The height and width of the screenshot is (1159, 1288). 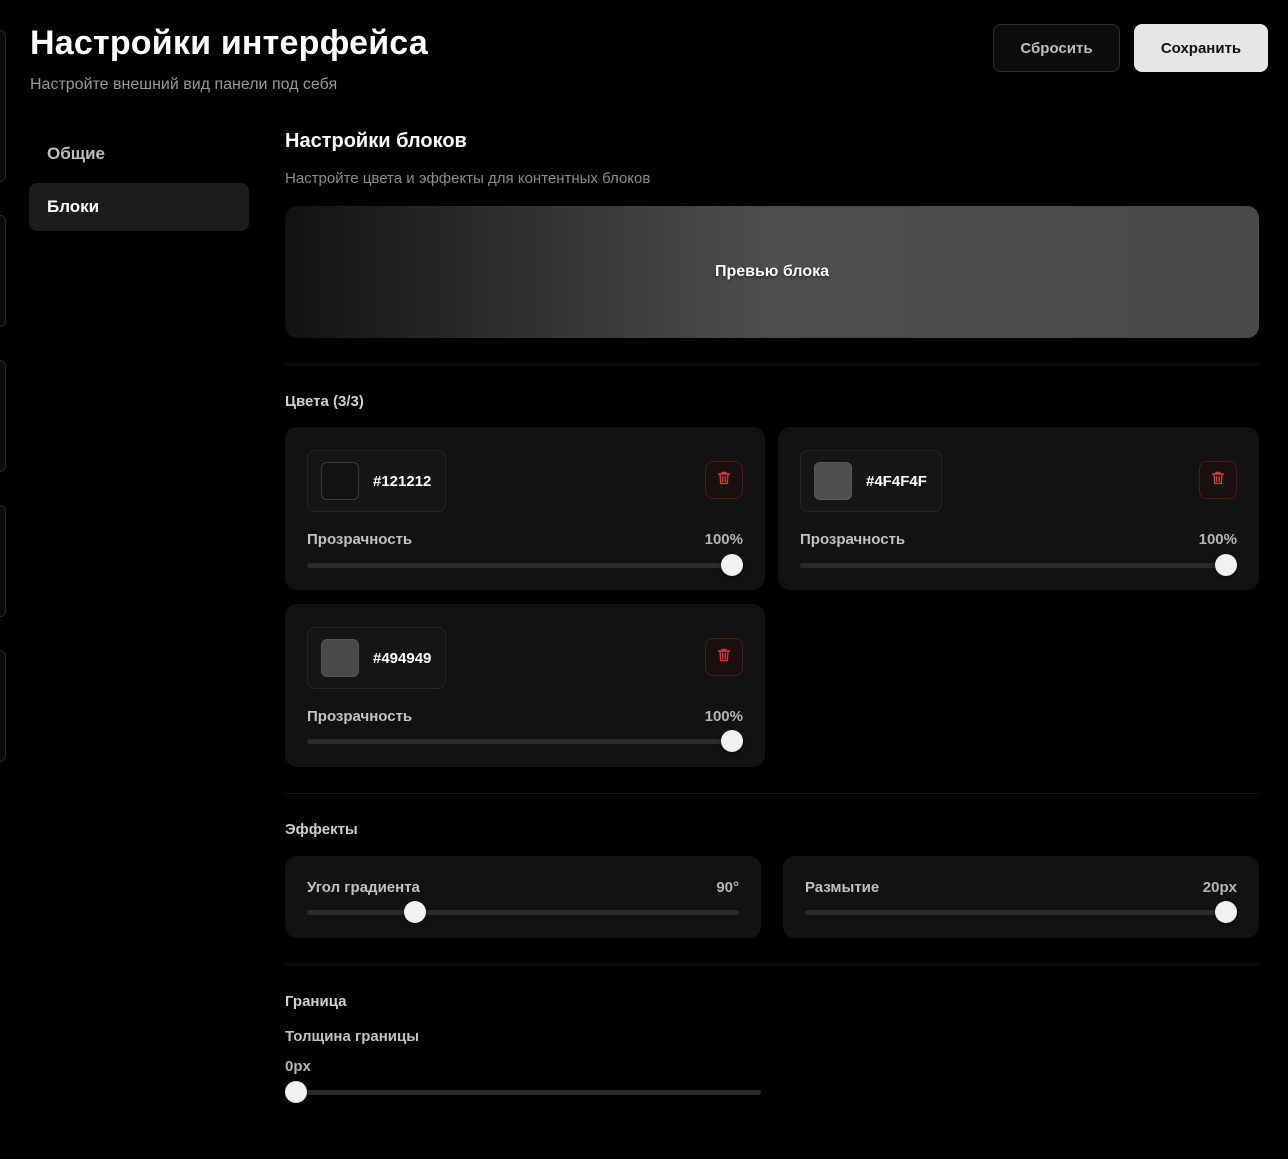 I want to click on border-slider-thumb, so click(x=296, y=1092).